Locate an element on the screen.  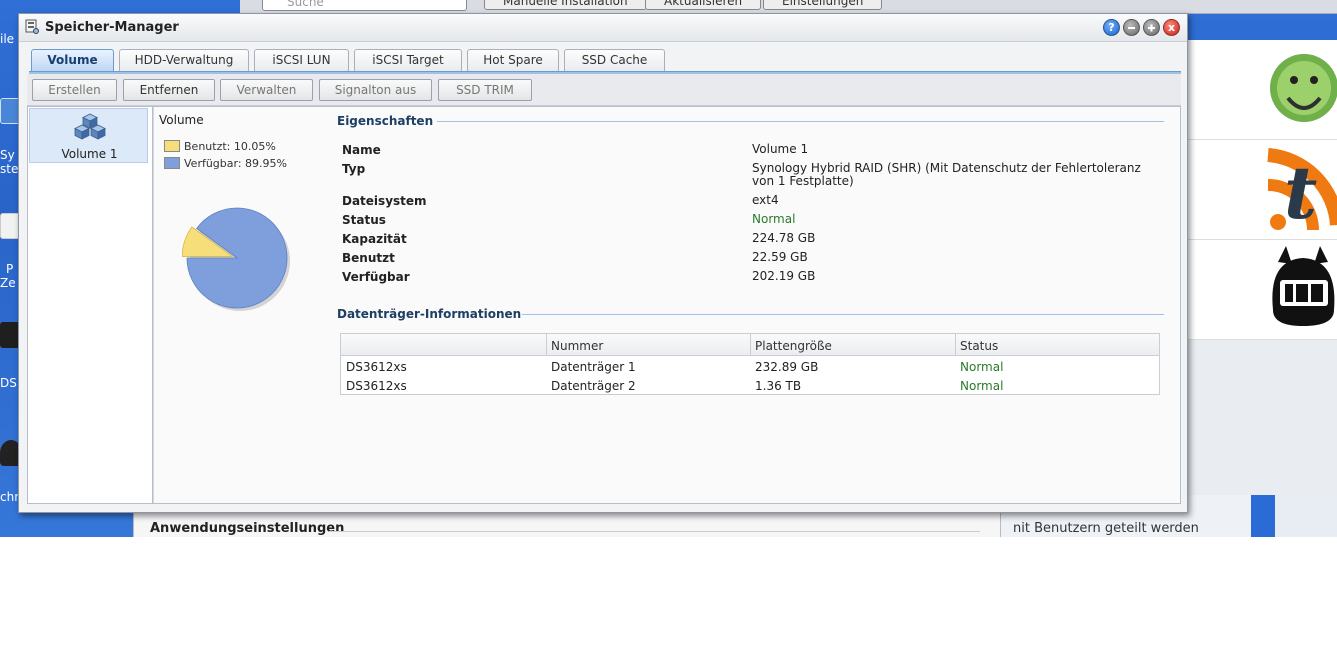
svg-text: t is located at coordinates (1300, 192).